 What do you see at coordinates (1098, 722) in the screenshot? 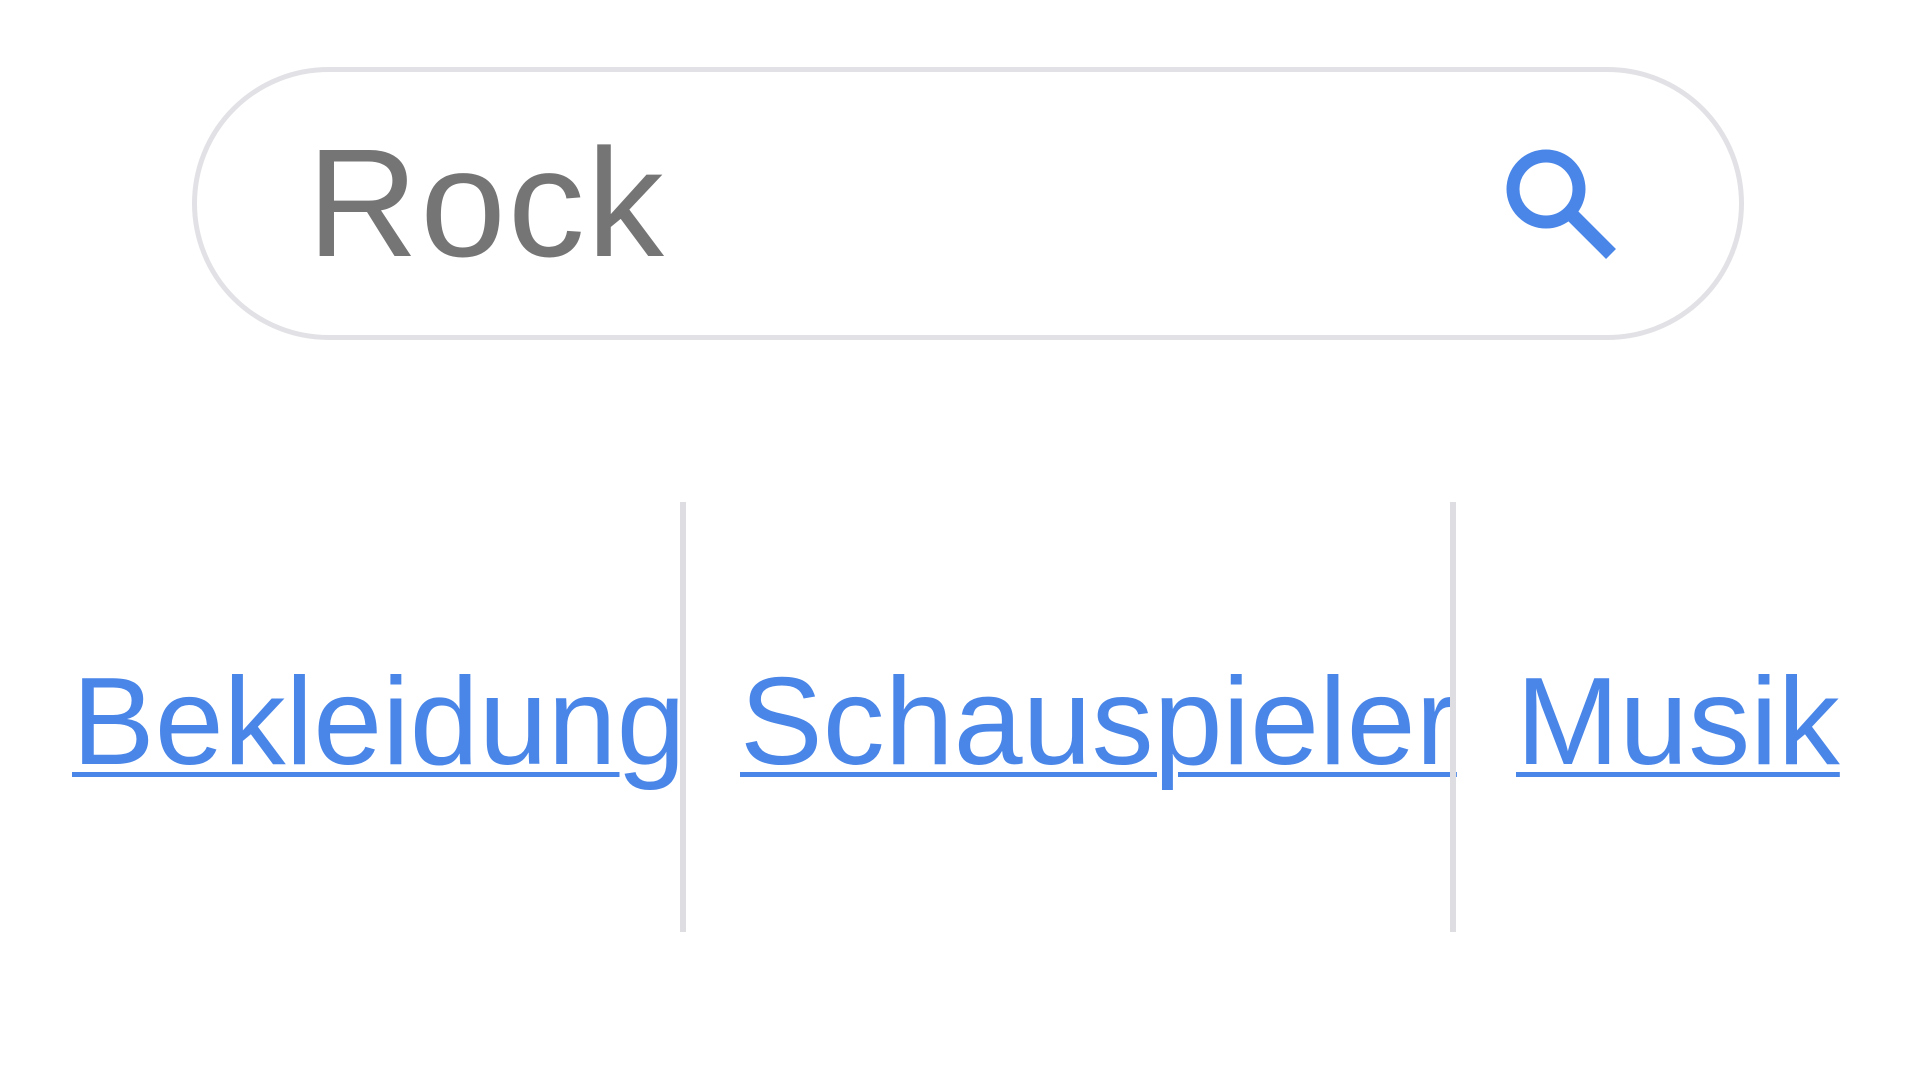
I see `suggestion-link-schauspieler: Schauspieler` at bounding box center [1098, 722].